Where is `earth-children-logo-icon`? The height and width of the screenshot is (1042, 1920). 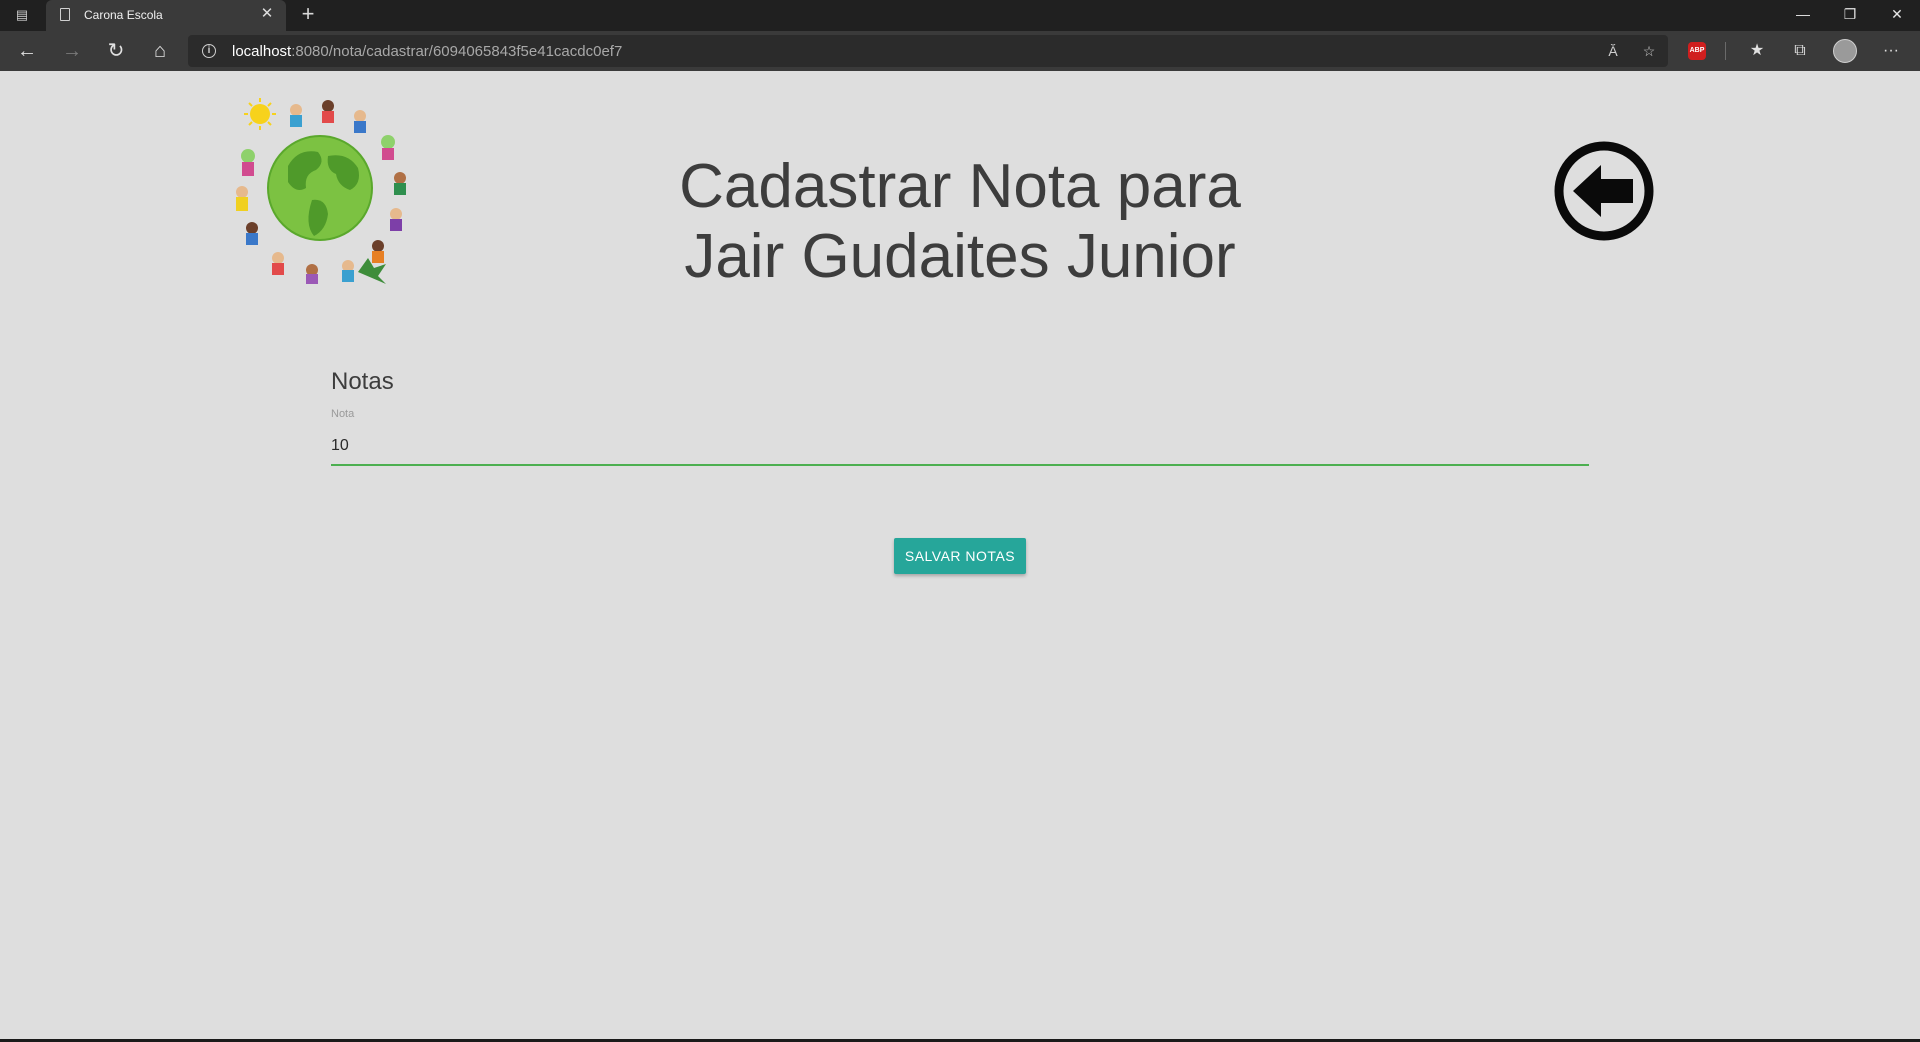
earth-children-logo-icon is located at coordinates (321, 191).